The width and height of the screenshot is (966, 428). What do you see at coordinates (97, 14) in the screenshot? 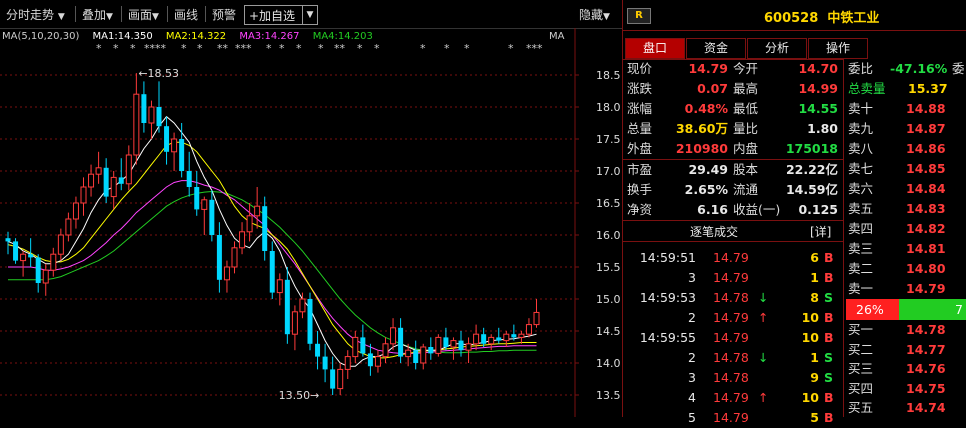
I see `toolbar-overlay-menu: 叠加▼` at bounding box center [97, 14].